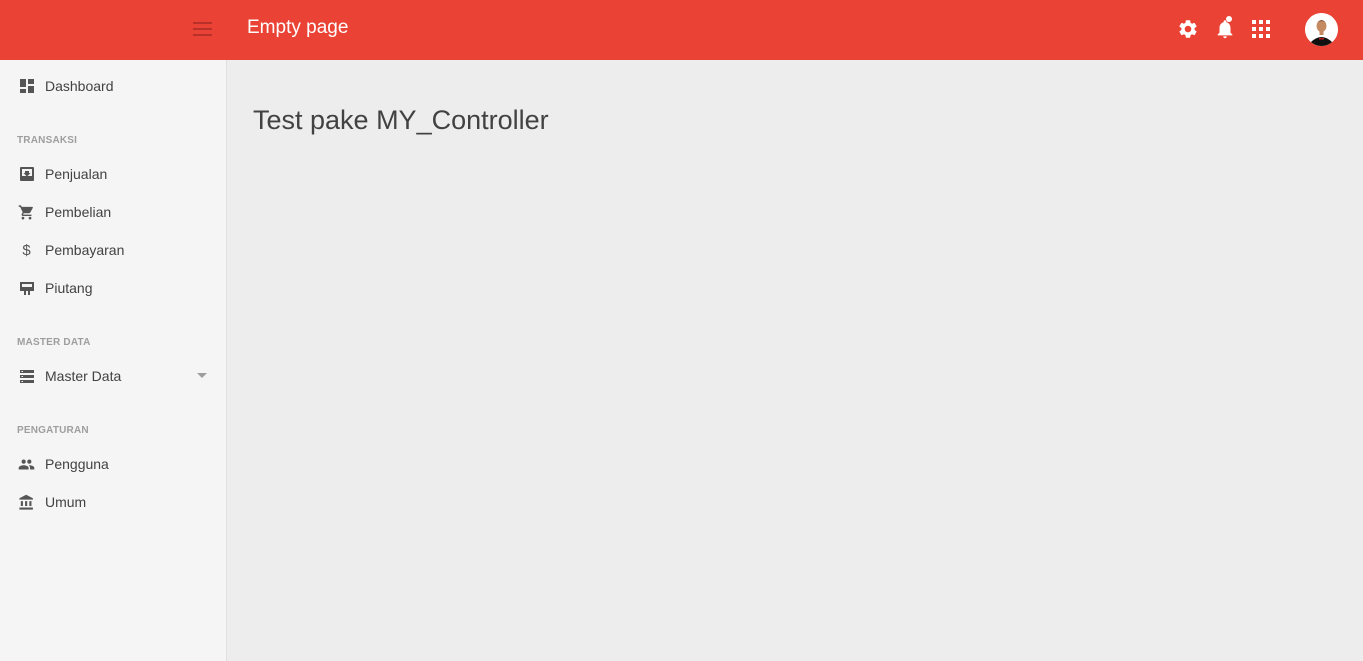 The image size is (1363, 661). What do you see at coordinates (681, 30) in the screenshot?
I see `top-app-bar: Empty page` at bounding box center [681, 30].